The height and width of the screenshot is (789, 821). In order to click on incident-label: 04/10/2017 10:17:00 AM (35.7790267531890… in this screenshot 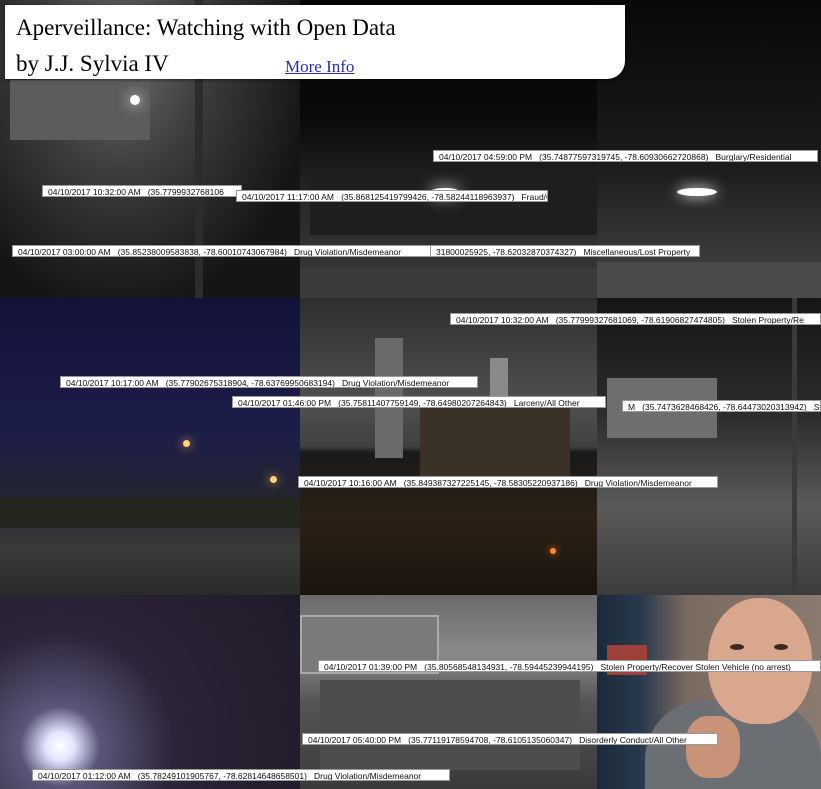, I will do `click(269, 382)`.